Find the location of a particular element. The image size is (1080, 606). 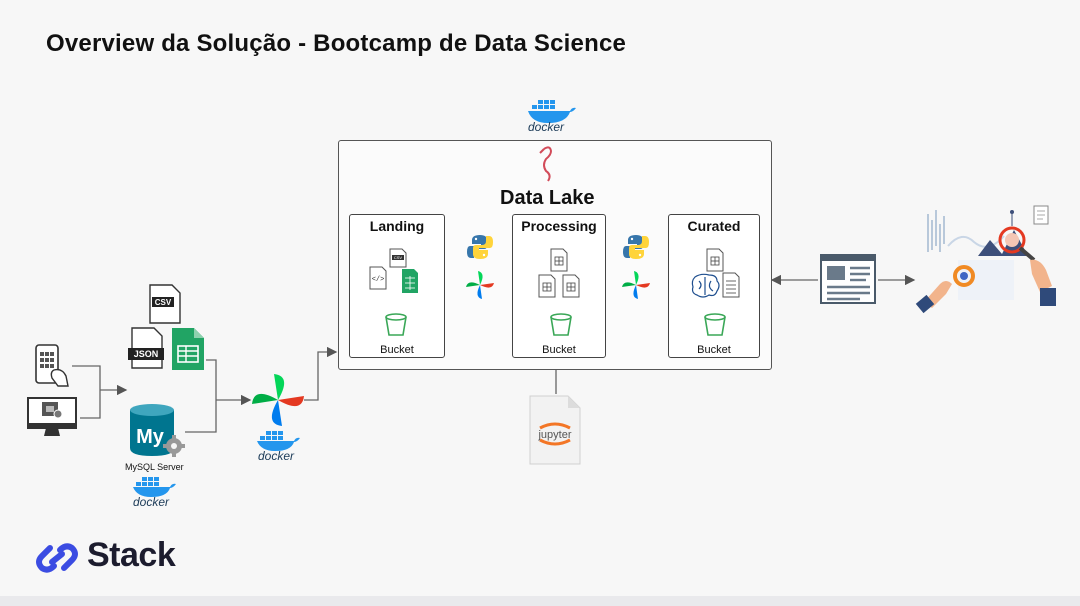

zone-title: Landing is located at coordinates (397, 226).